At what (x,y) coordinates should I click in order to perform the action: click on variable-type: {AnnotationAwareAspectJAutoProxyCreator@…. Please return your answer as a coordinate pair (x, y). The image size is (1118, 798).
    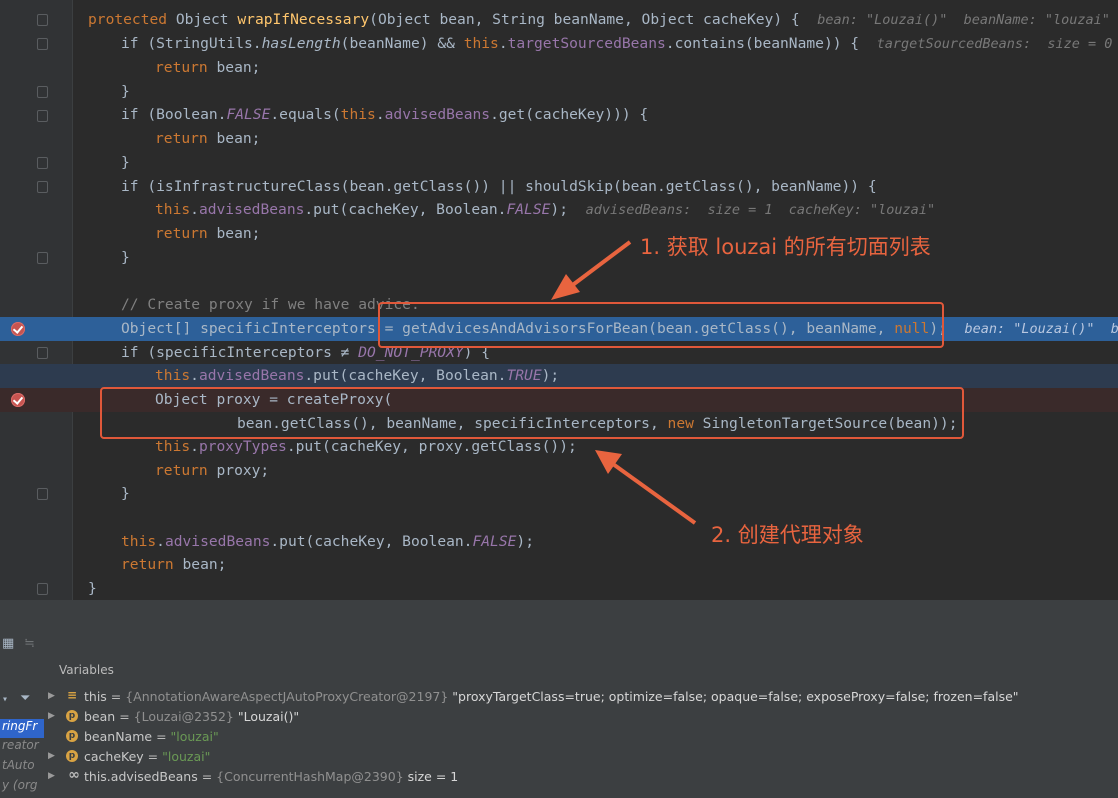
    Looking at the image, I should click on (287, 696).